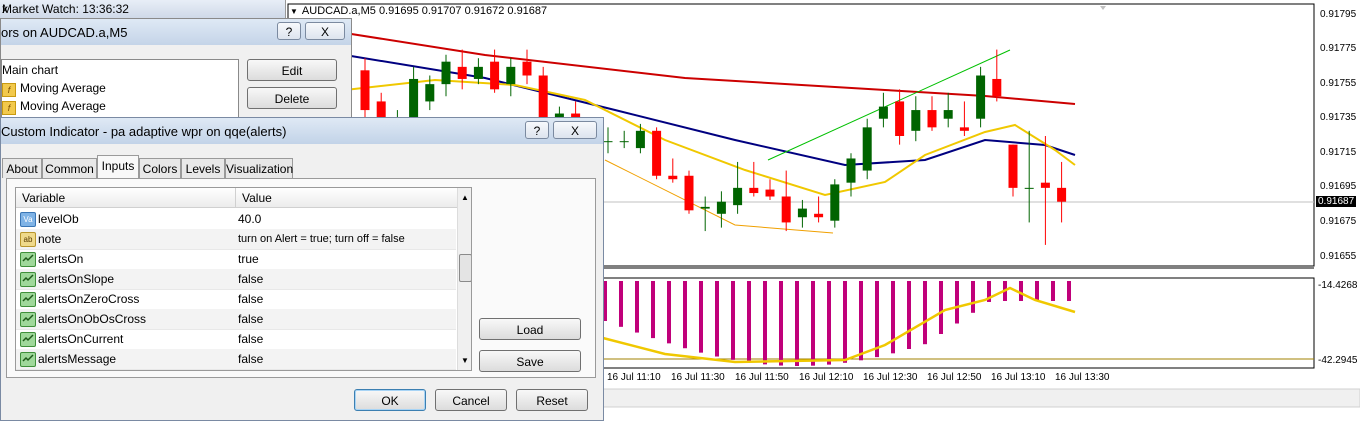 The height and width of the screenshot is (421, 1360). What do you see at coordinates (471, 400) in the screenshot?
I see `cancel-button: Cancel` at bounding box center [471, 400].